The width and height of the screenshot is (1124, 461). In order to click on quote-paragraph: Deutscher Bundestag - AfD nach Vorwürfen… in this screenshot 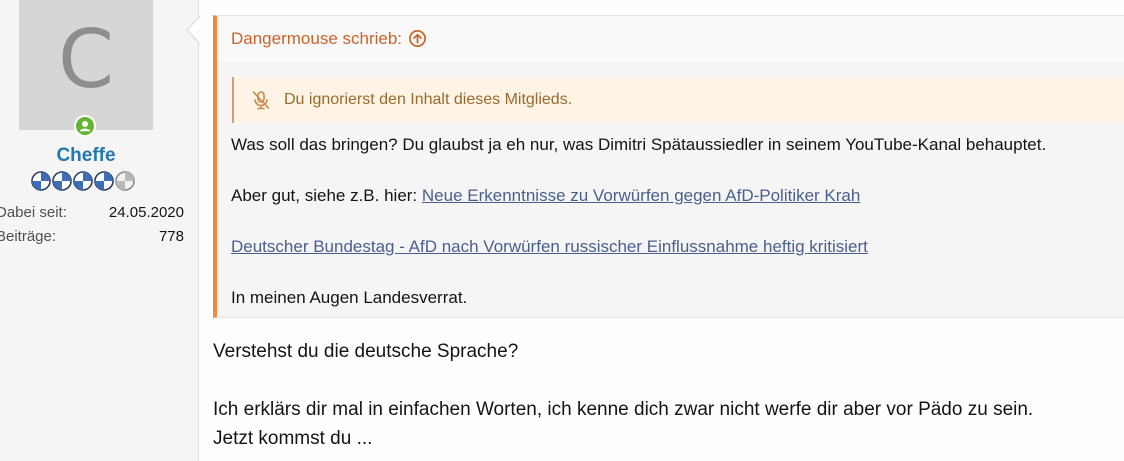, I will do `click(549, 247)`.